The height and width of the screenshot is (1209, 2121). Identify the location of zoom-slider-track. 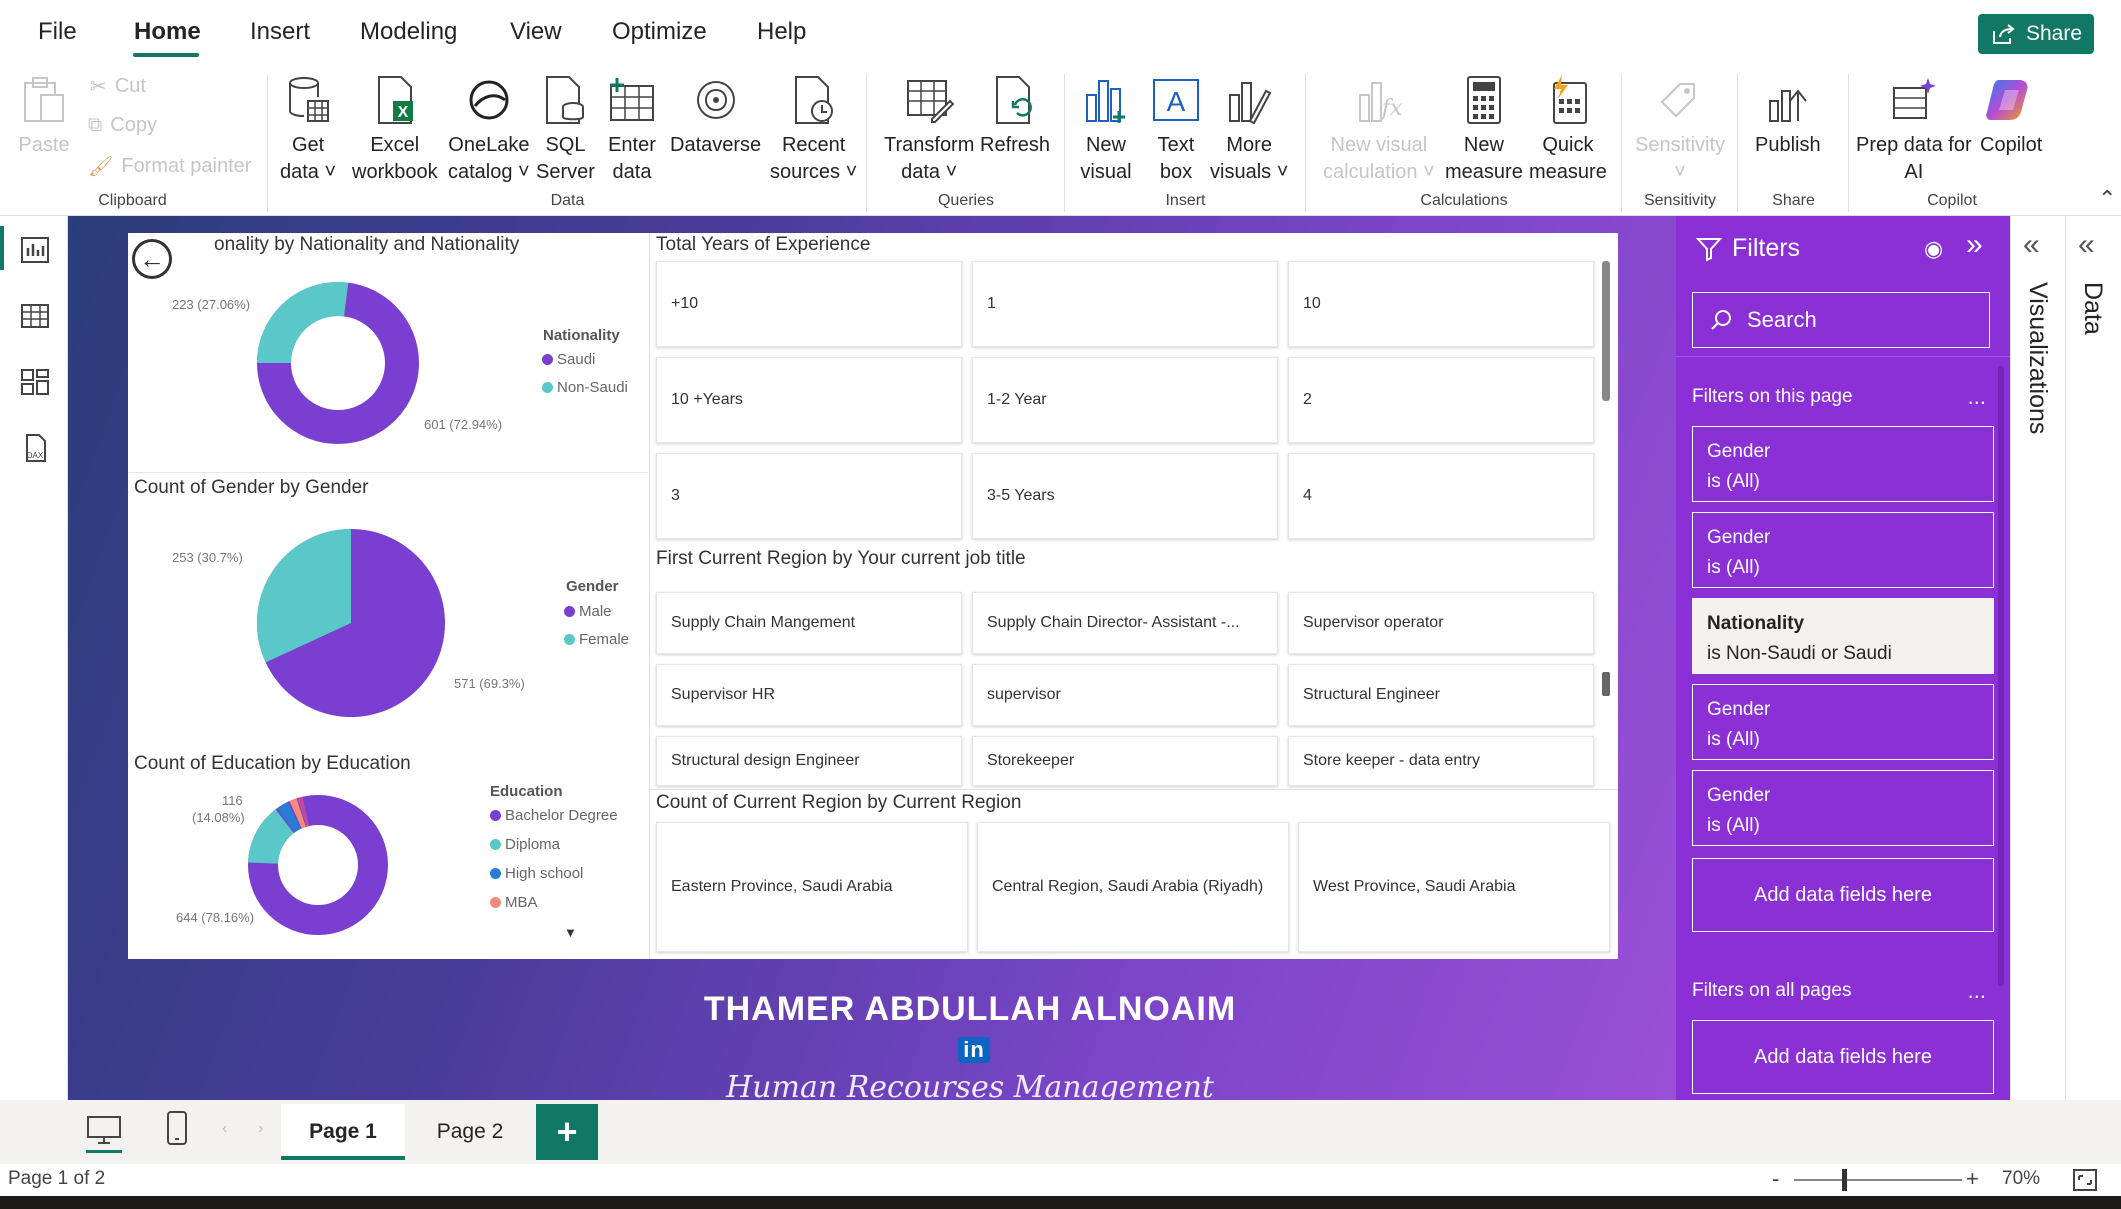
(1878, 1180).